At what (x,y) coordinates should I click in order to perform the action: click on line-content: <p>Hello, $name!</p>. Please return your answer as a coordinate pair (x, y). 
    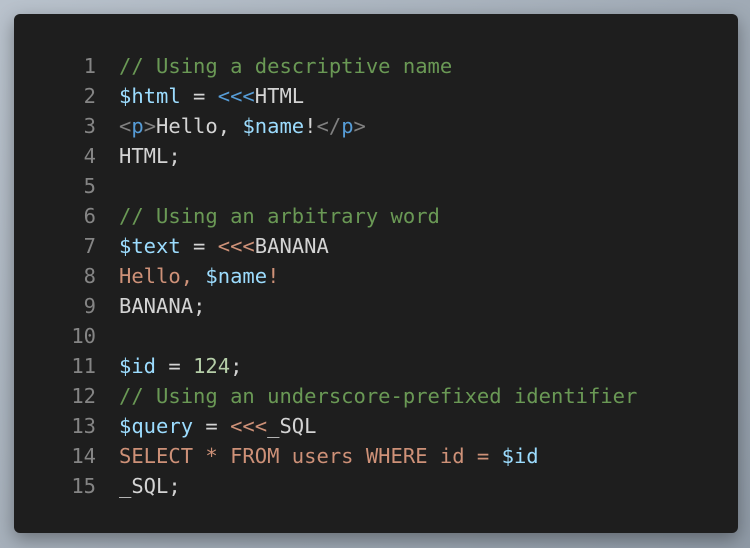
    Looking at the image, I should click on (242, 126).